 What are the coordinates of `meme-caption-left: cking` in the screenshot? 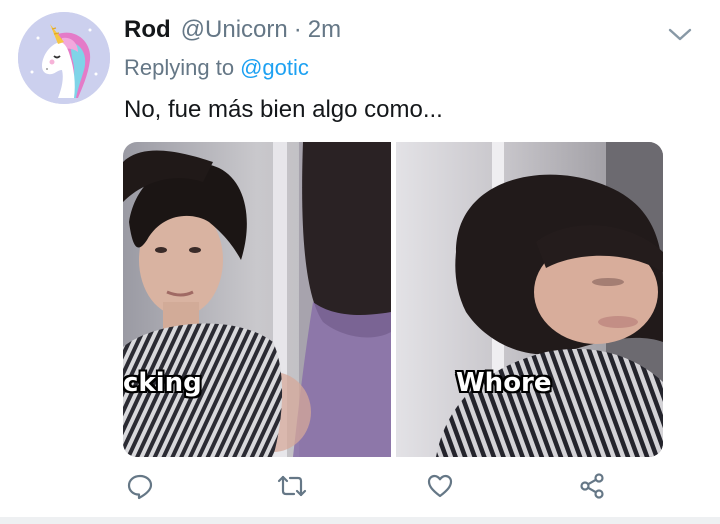 It's located at (162, 383).